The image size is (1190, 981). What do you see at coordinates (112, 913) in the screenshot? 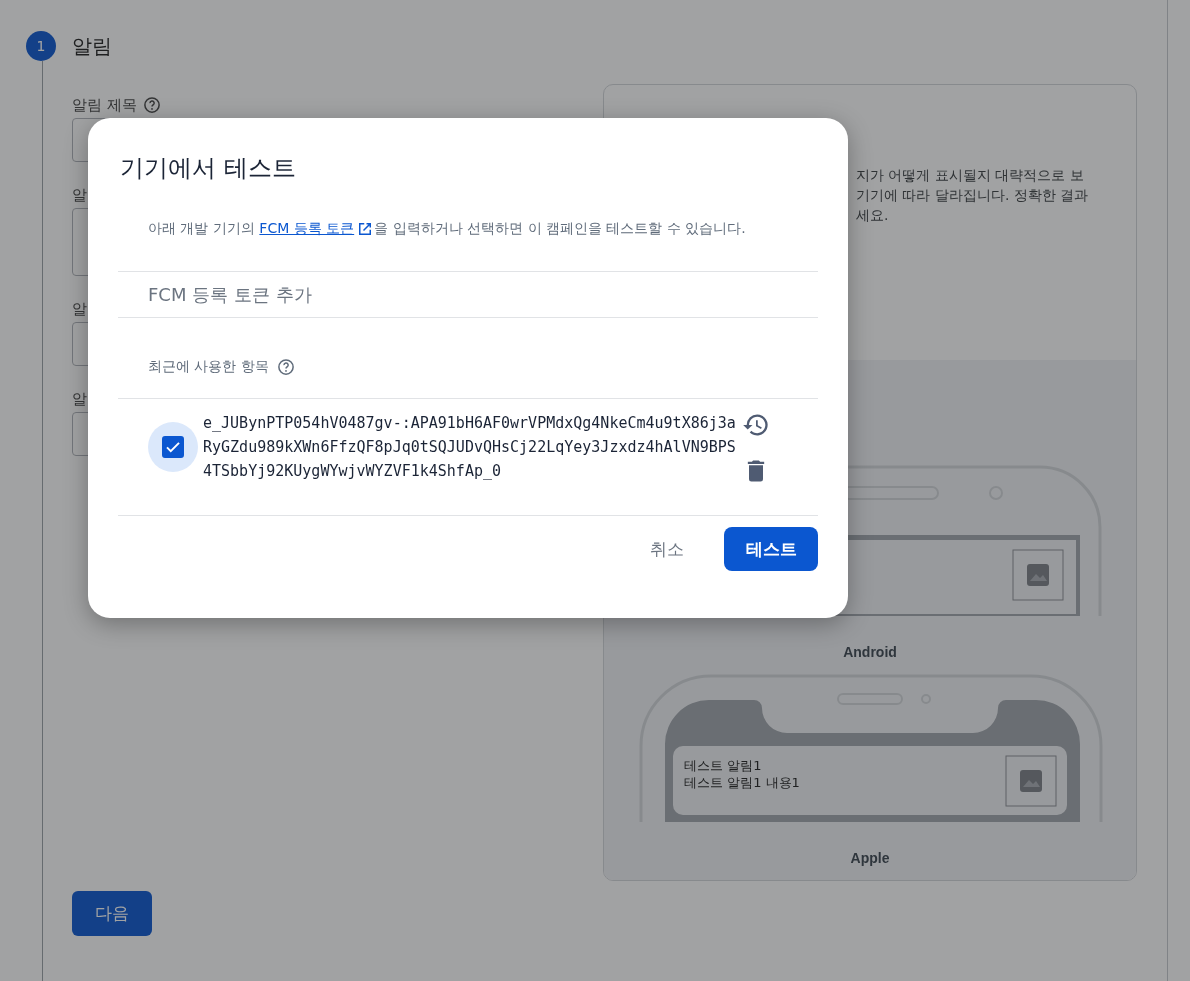
I see `next-button: 다음` at bounding box center [112, 913].